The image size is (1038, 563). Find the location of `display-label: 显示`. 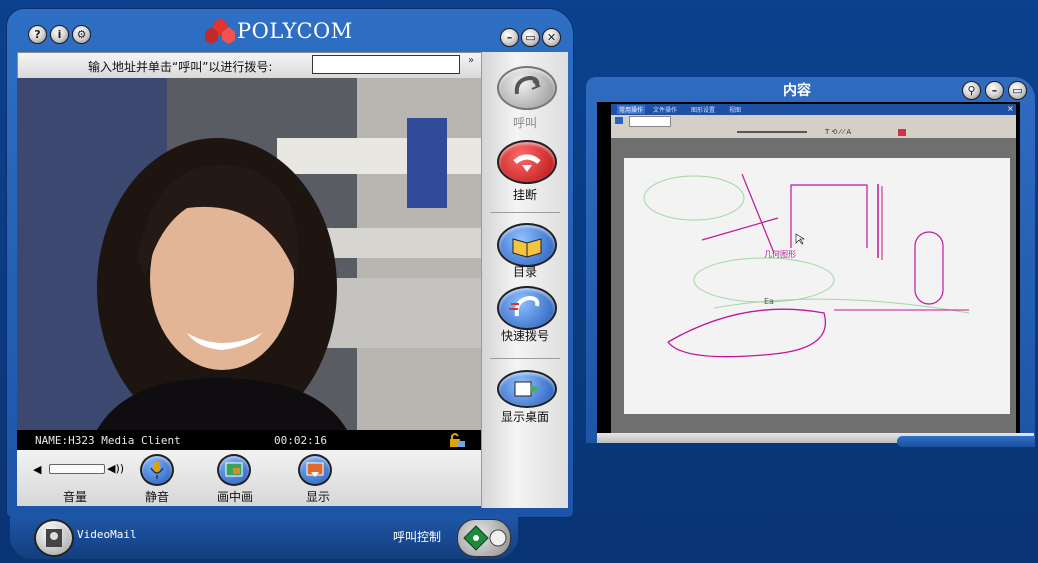

display-label: 显示 is located at coordinates (318, 497).